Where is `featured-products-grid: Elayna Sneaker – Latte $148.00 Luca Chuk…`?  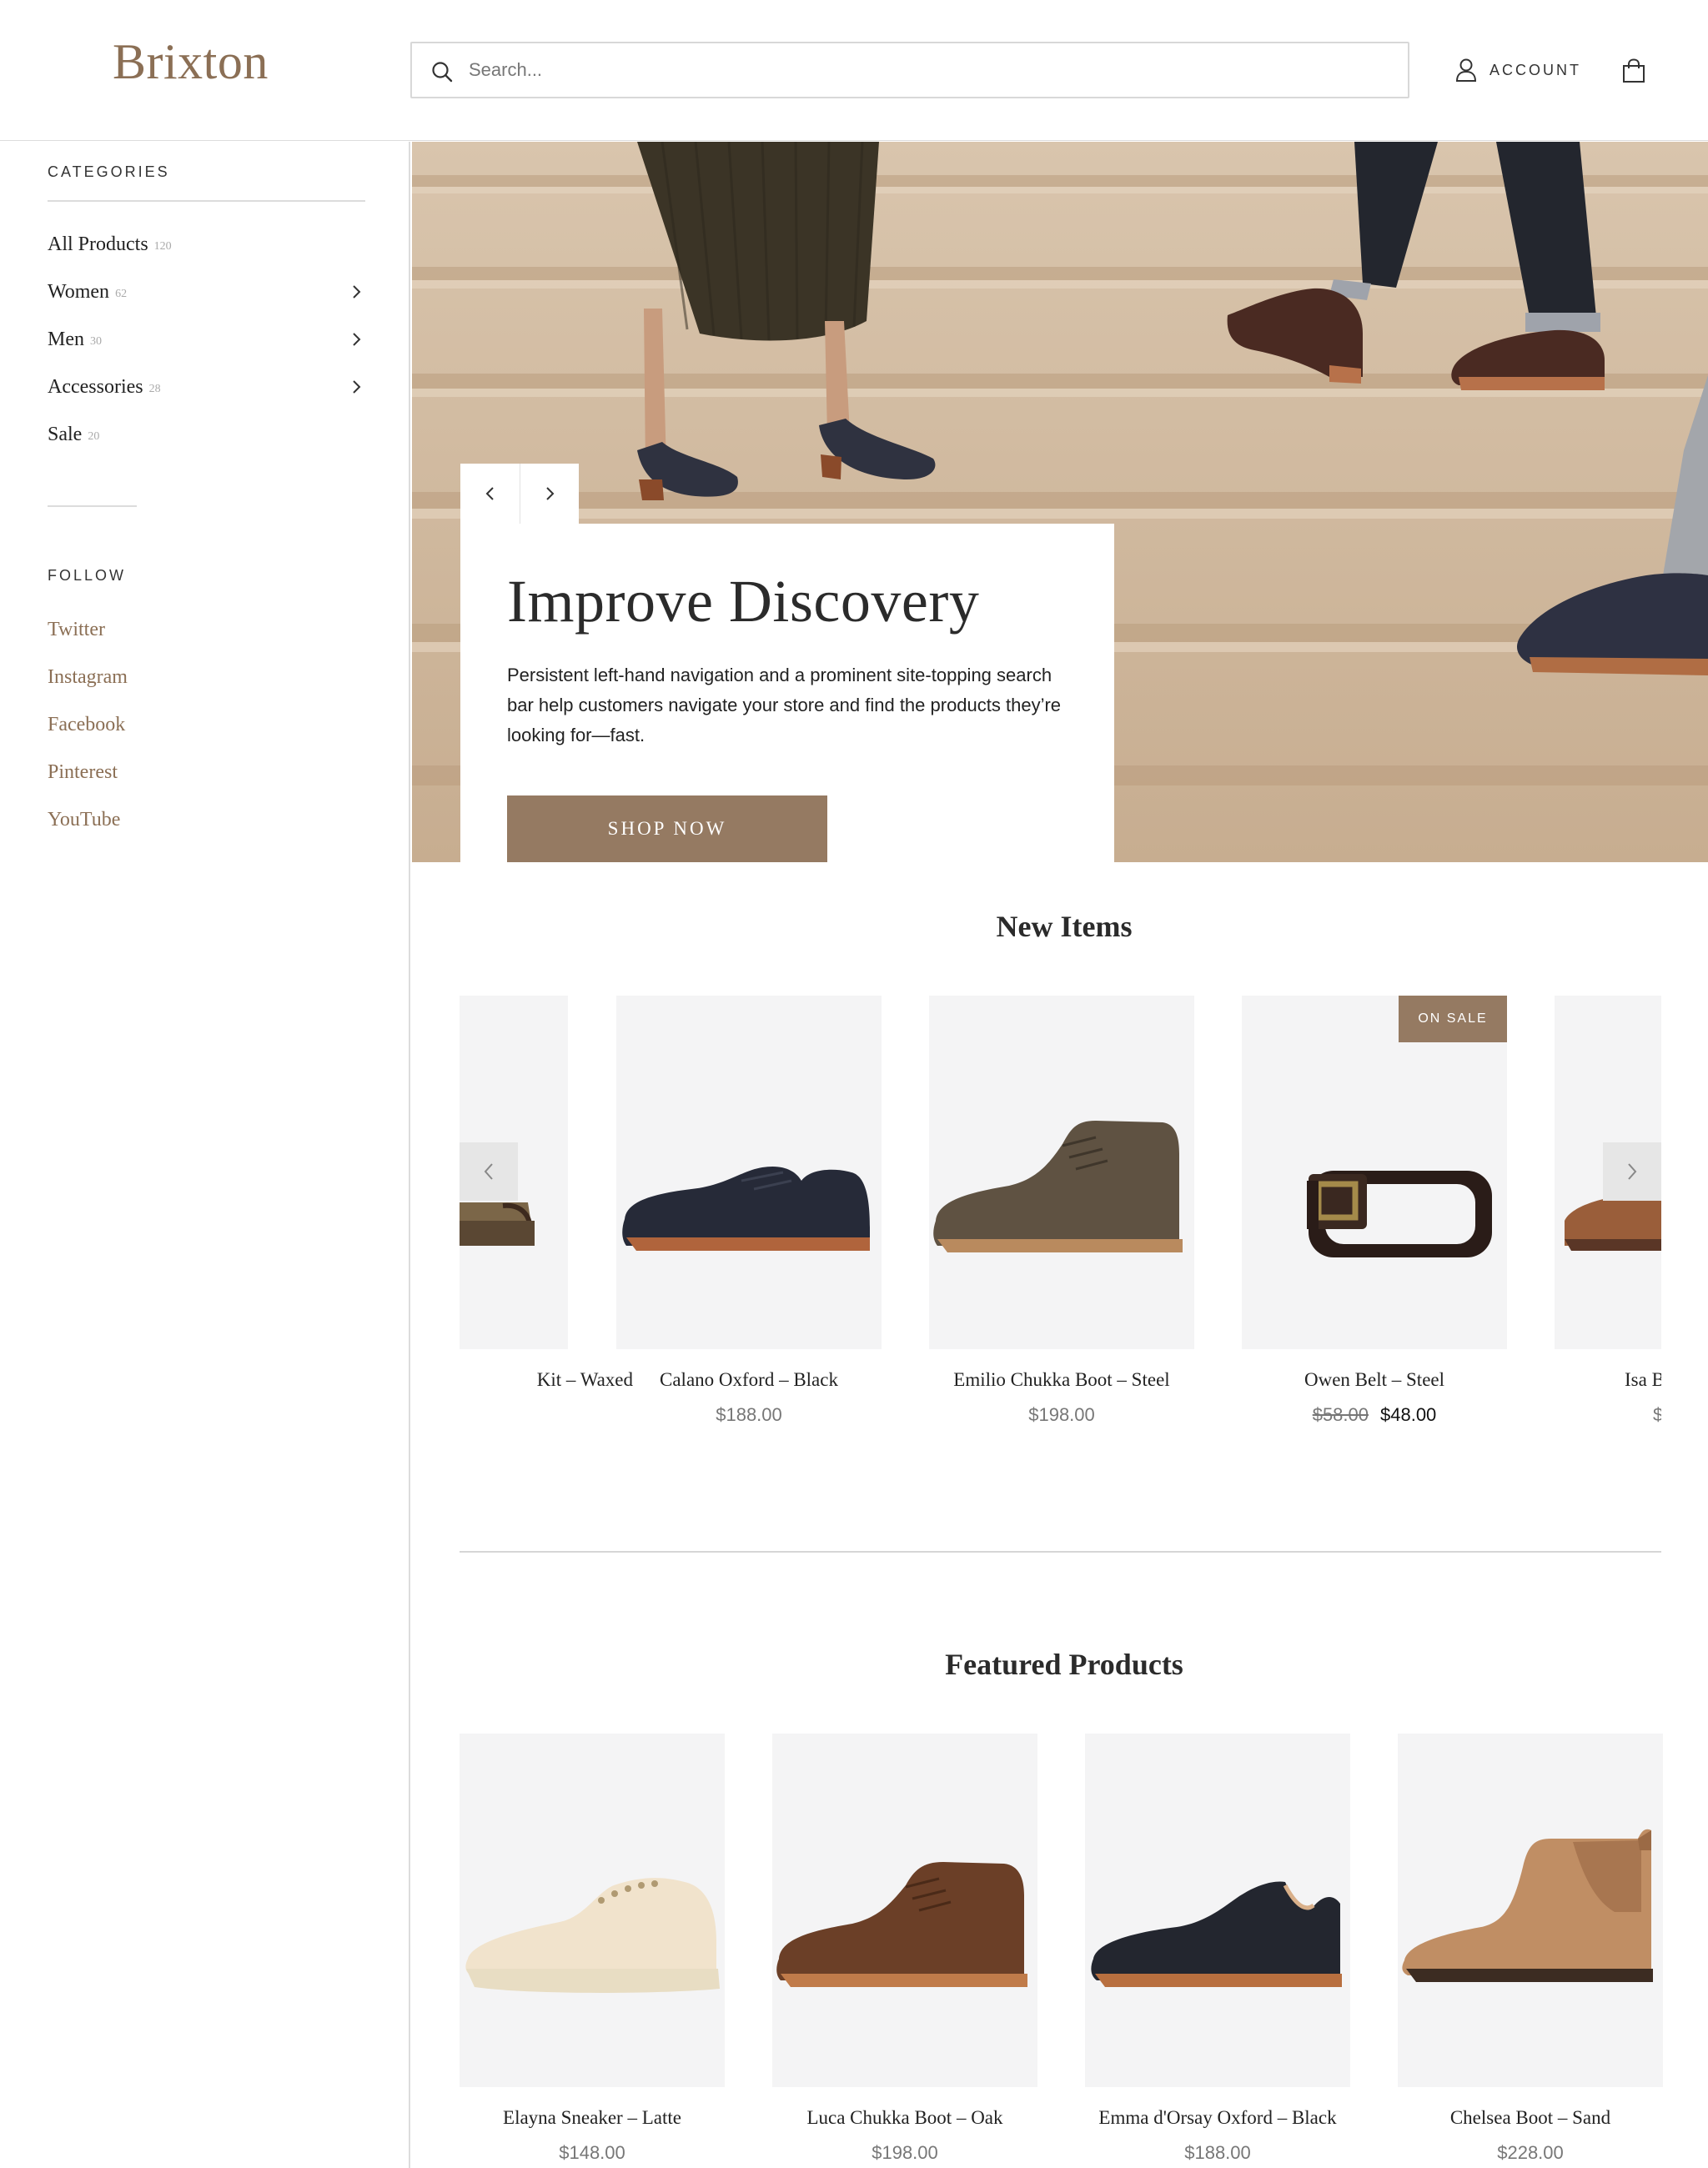
featured-products-grid: Elayna Sneaker – Latte $148.00 Luca Chuk… is located at coordinates (1061, 1951).